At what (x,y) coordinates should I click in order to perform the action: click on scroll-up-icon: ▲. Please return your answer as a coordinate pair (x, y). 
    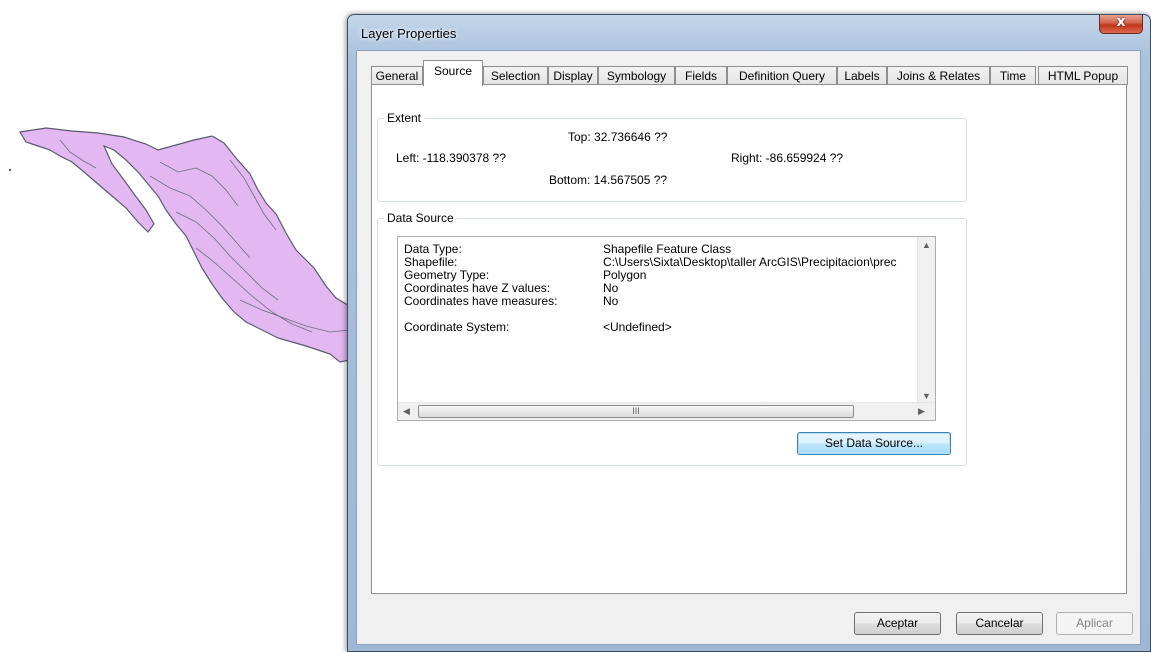
    Looking at the image, I should click on (926, 245).